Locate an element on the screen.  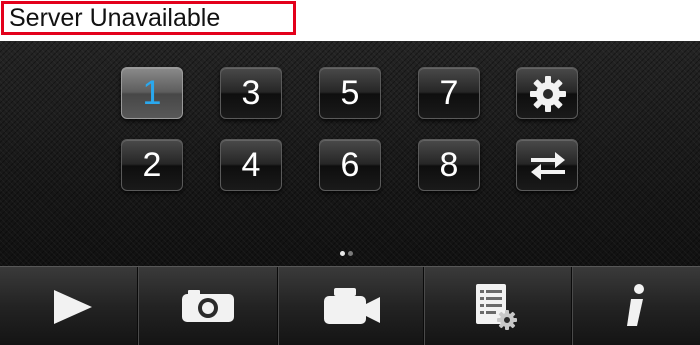
video-camera-icon is located at coordinates (352, 306).